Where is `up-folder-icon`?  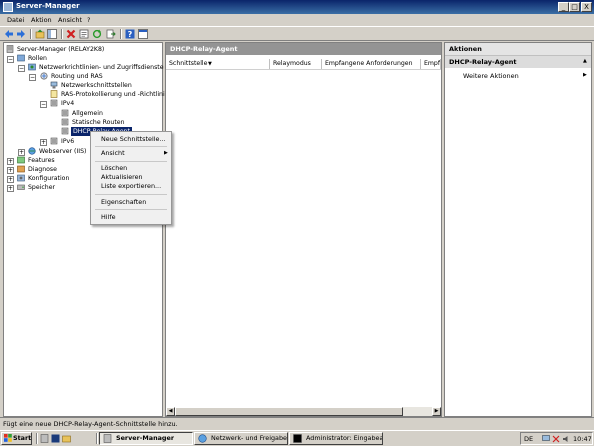 up-folder-icon is located at coordinates (40, 34).